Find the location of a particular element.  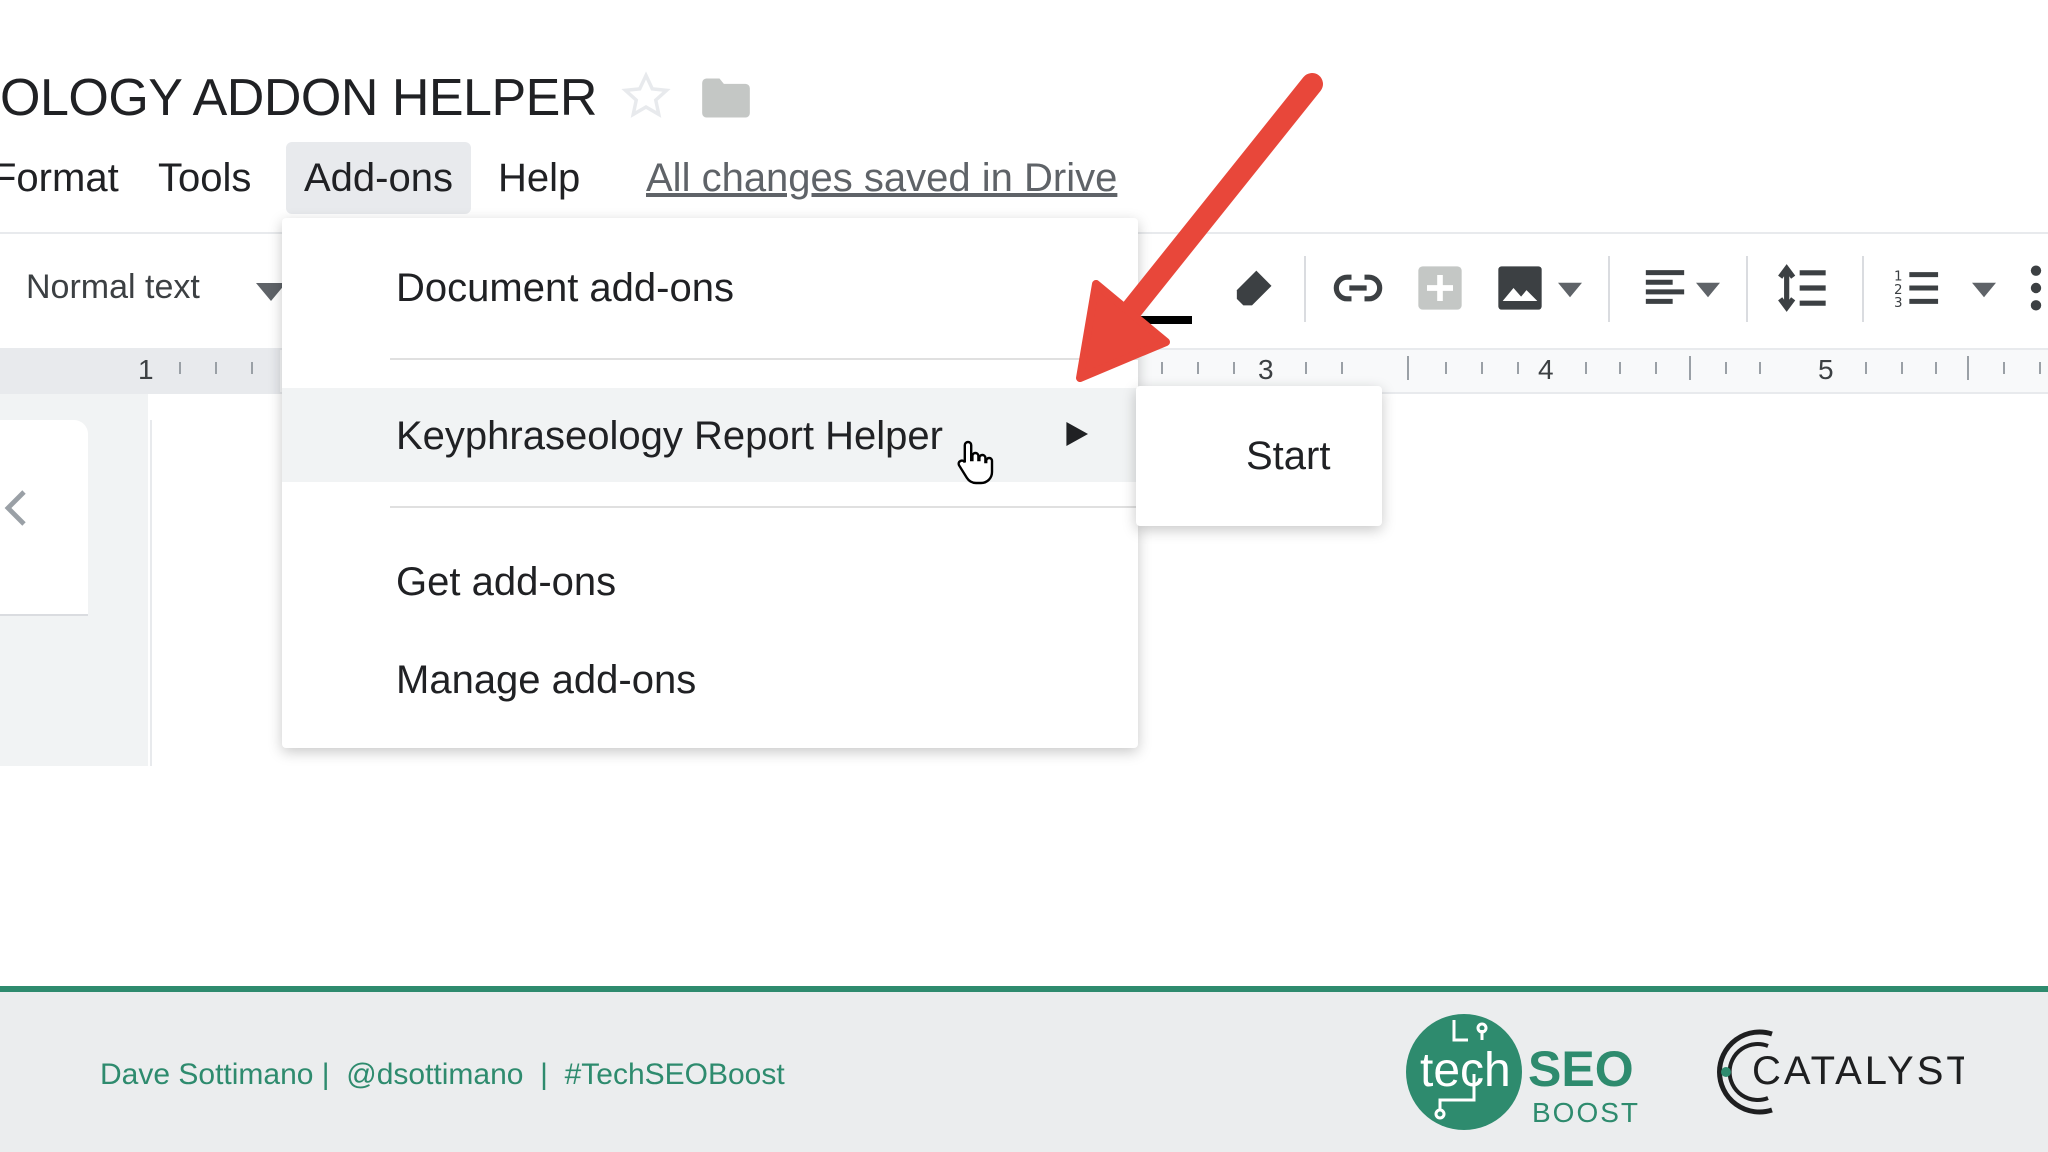

ruler-number: 5 is located at coordinates (1826, 369).